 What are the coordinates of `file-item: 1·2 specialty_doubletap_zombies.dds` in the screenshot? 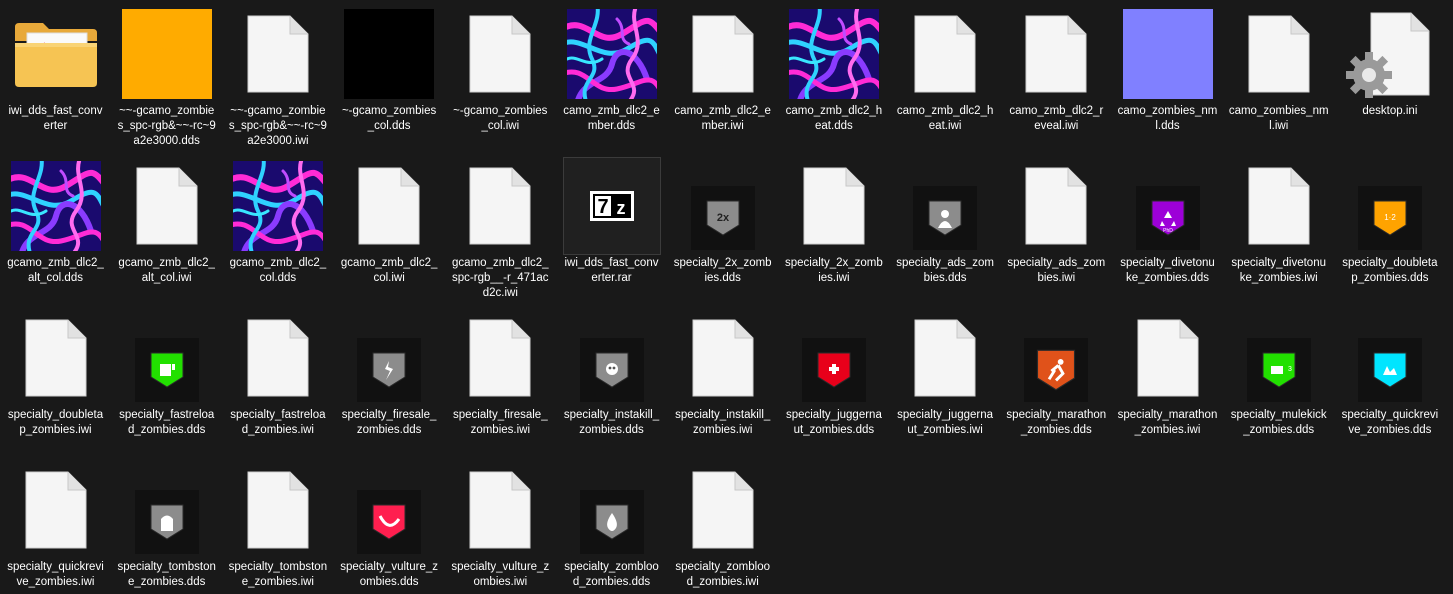 It's located at (1389, 221).